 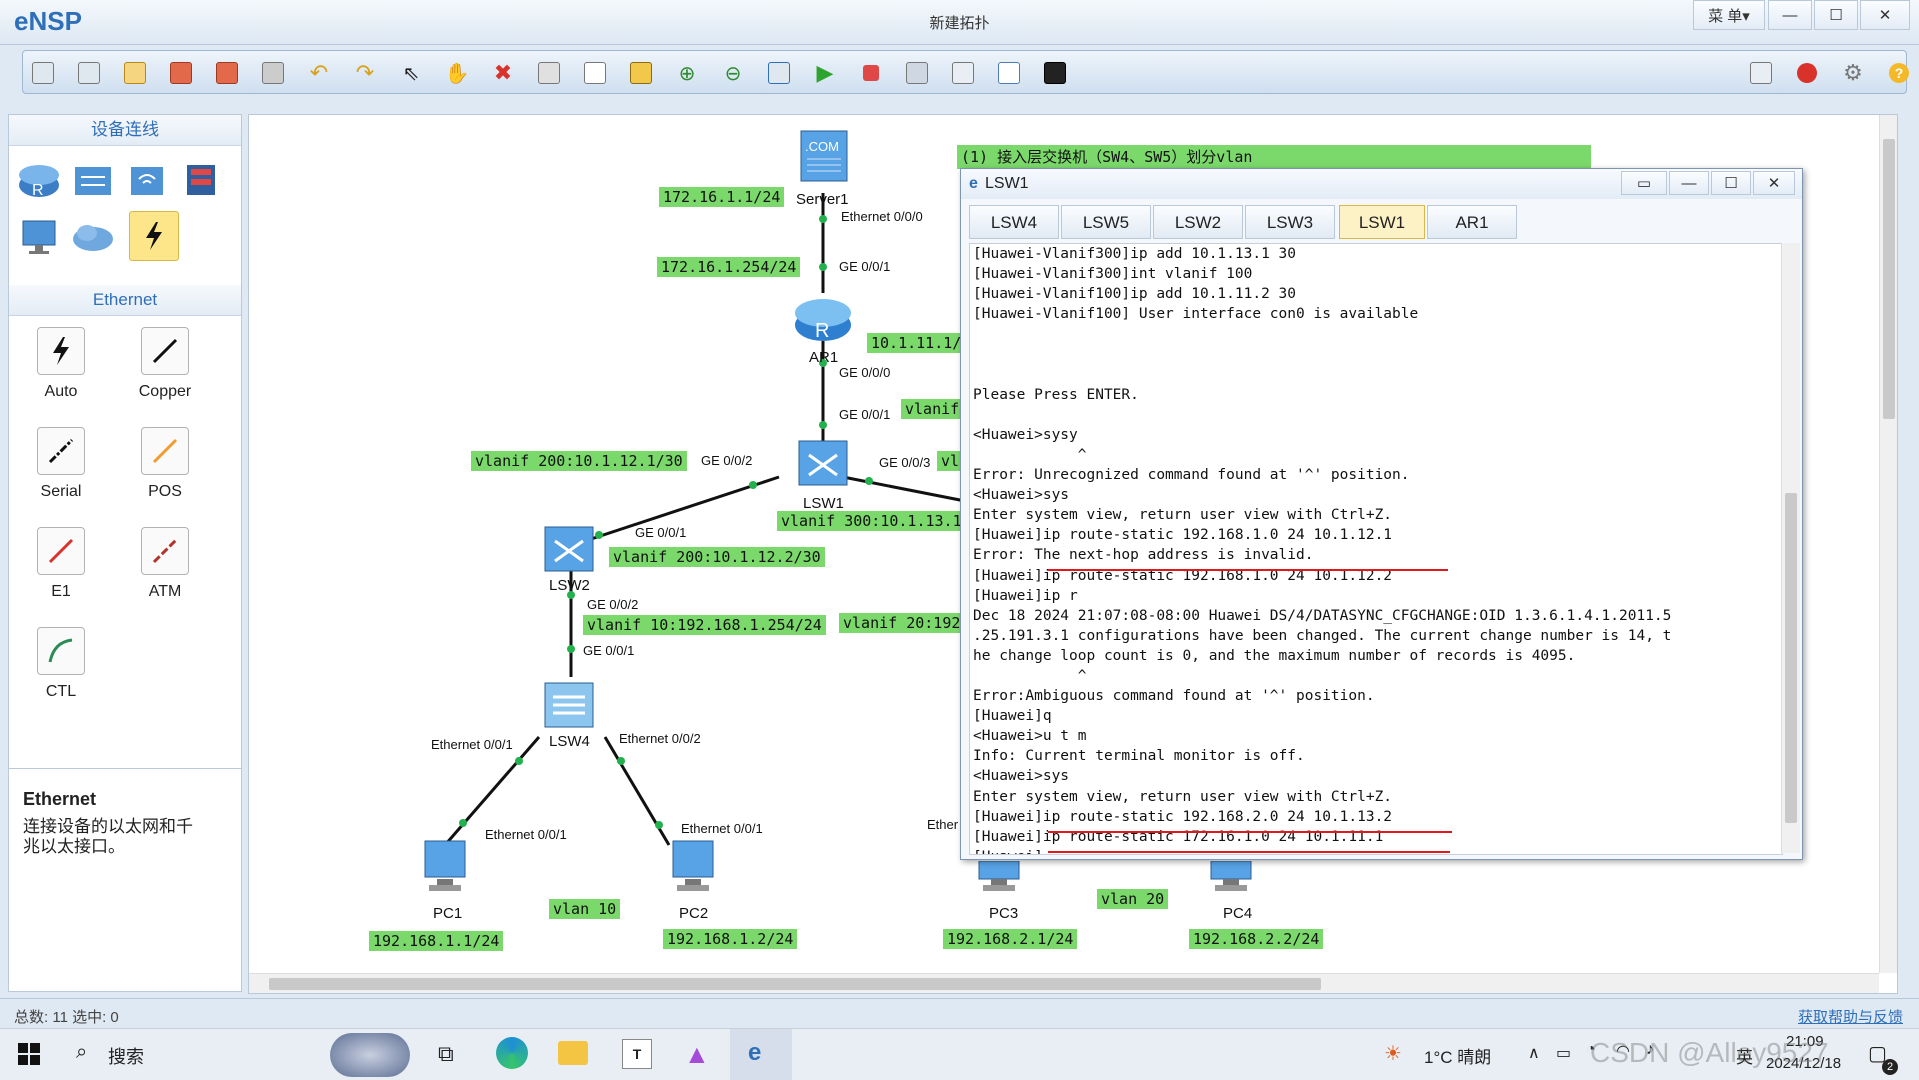 What do you see at coordinates (733, 73) in the screenshot?
I see `zoom-out-icon: ⊖` at bounding box center [733, 73].